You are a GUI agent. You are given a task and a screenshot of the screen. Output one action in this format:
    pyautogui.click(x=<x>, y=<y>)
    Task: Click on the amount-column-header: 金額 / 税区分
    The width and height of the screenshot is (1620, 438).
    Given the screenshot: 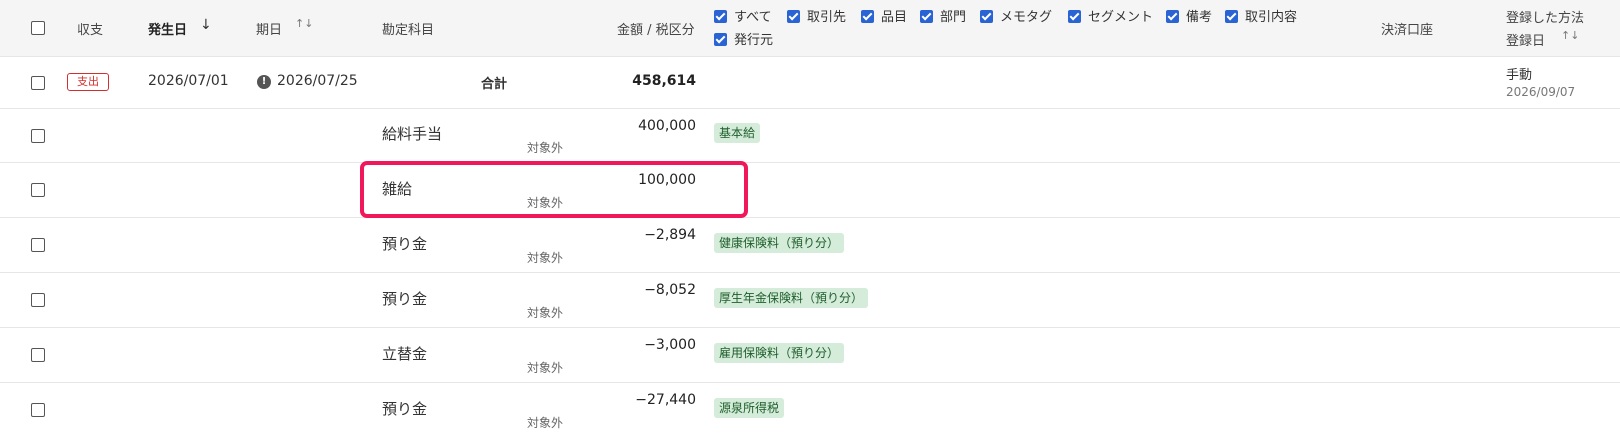 What is the action you would take?
    pyautogui.click(x=656, y=30)
    